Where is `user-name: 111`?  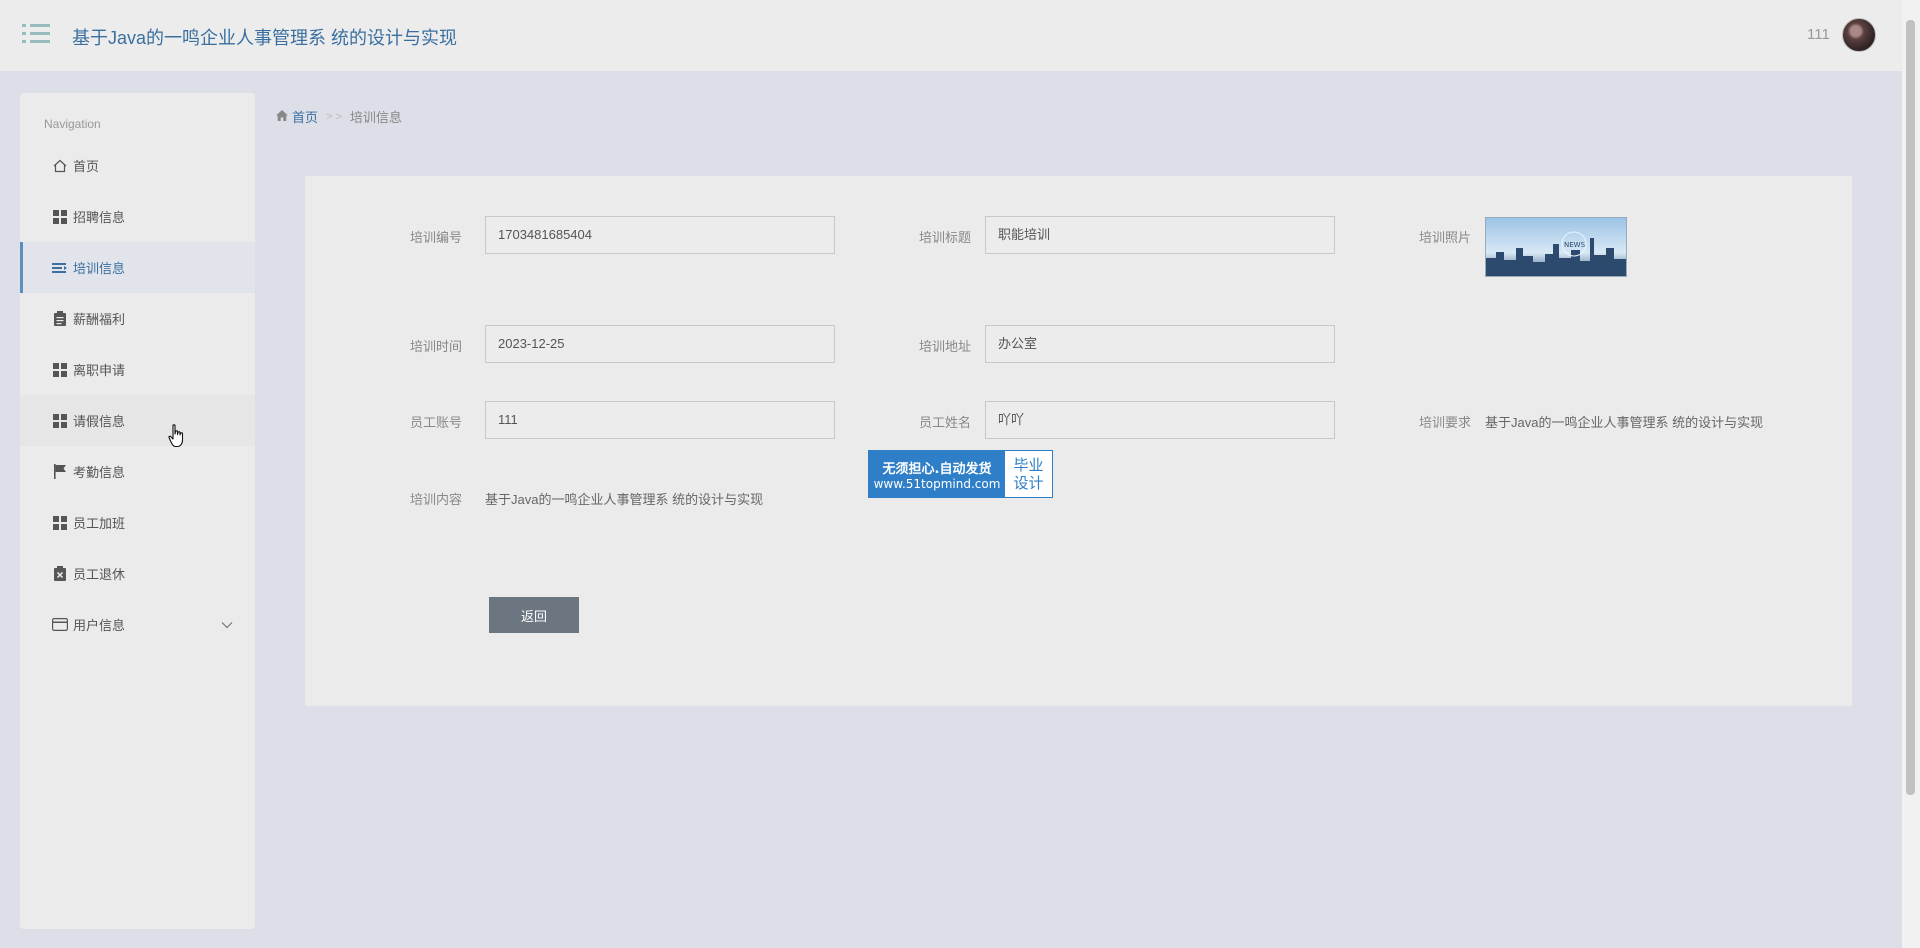
user-name: 111 is located at coordinates (1818, 34).